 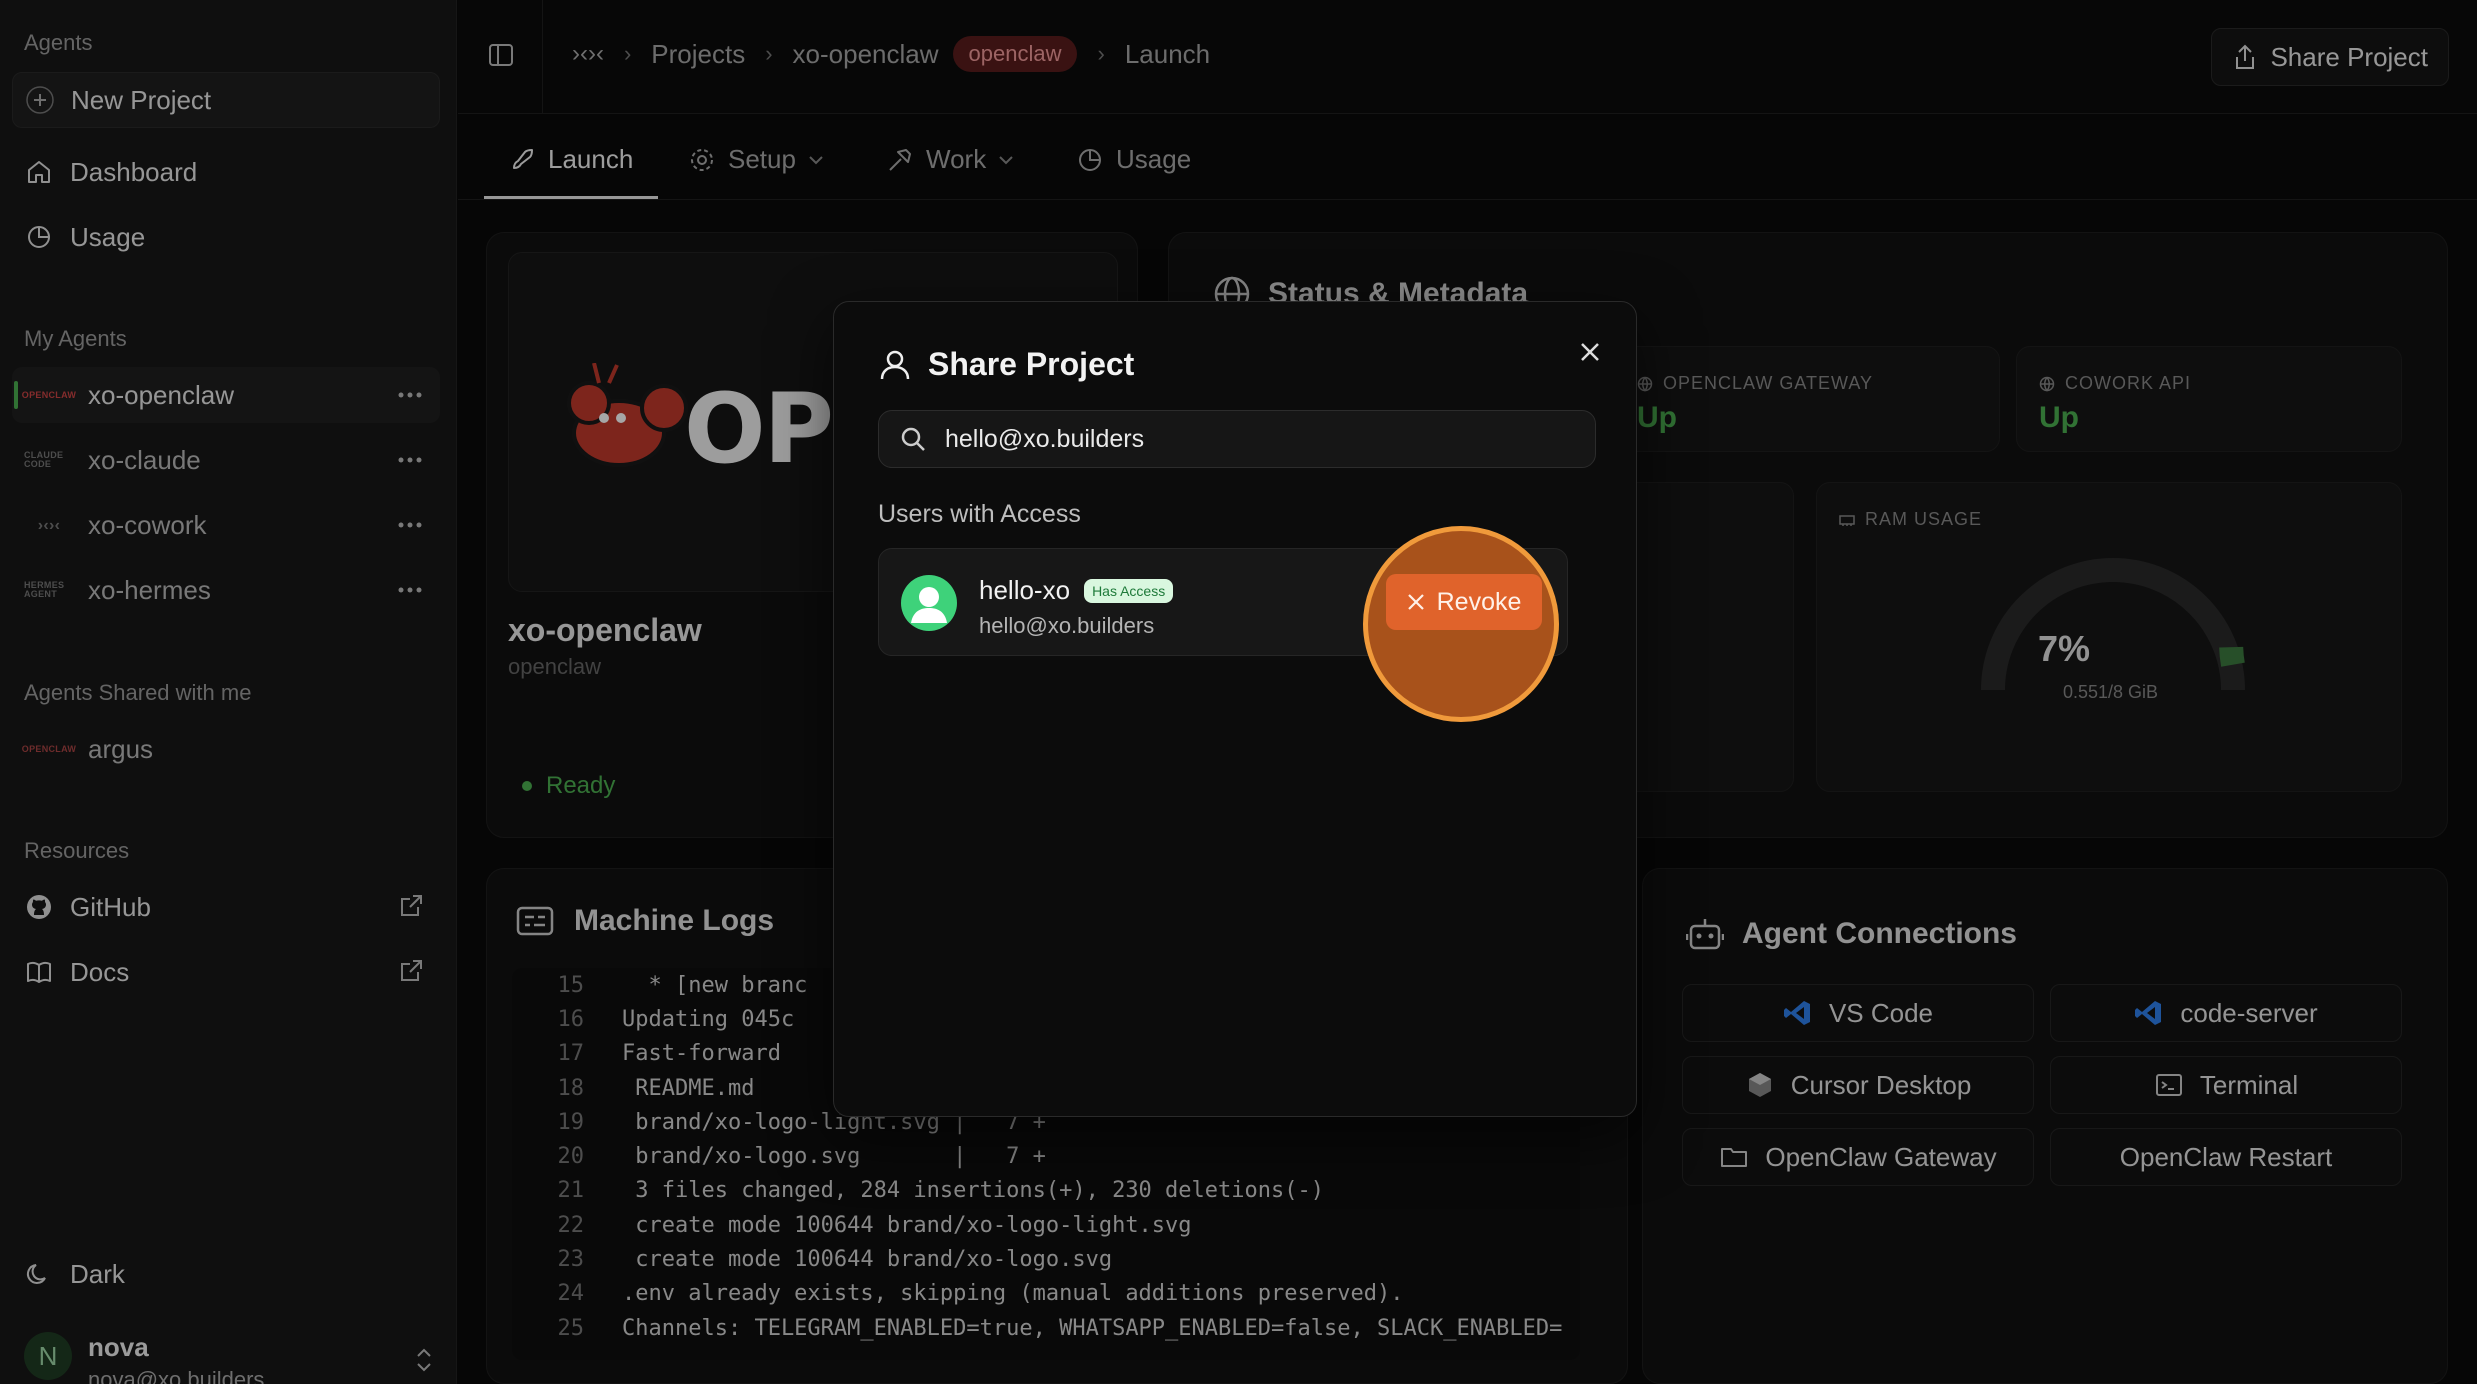 I want to click on dialog-title: Share Project, so click(x=1006, y=364).